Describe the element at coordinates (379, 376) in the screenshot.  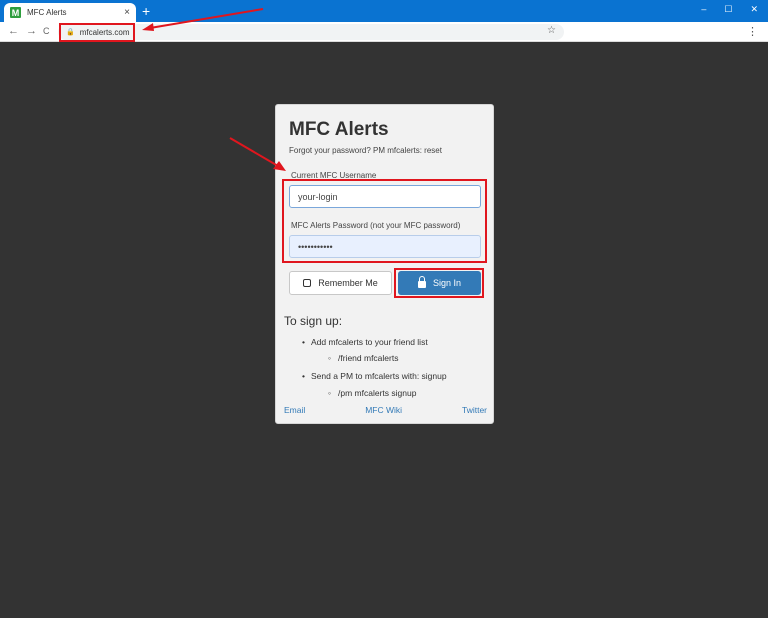
I see `signup-step-pm: Send a PM to mfcalerts with: signup` at that location.